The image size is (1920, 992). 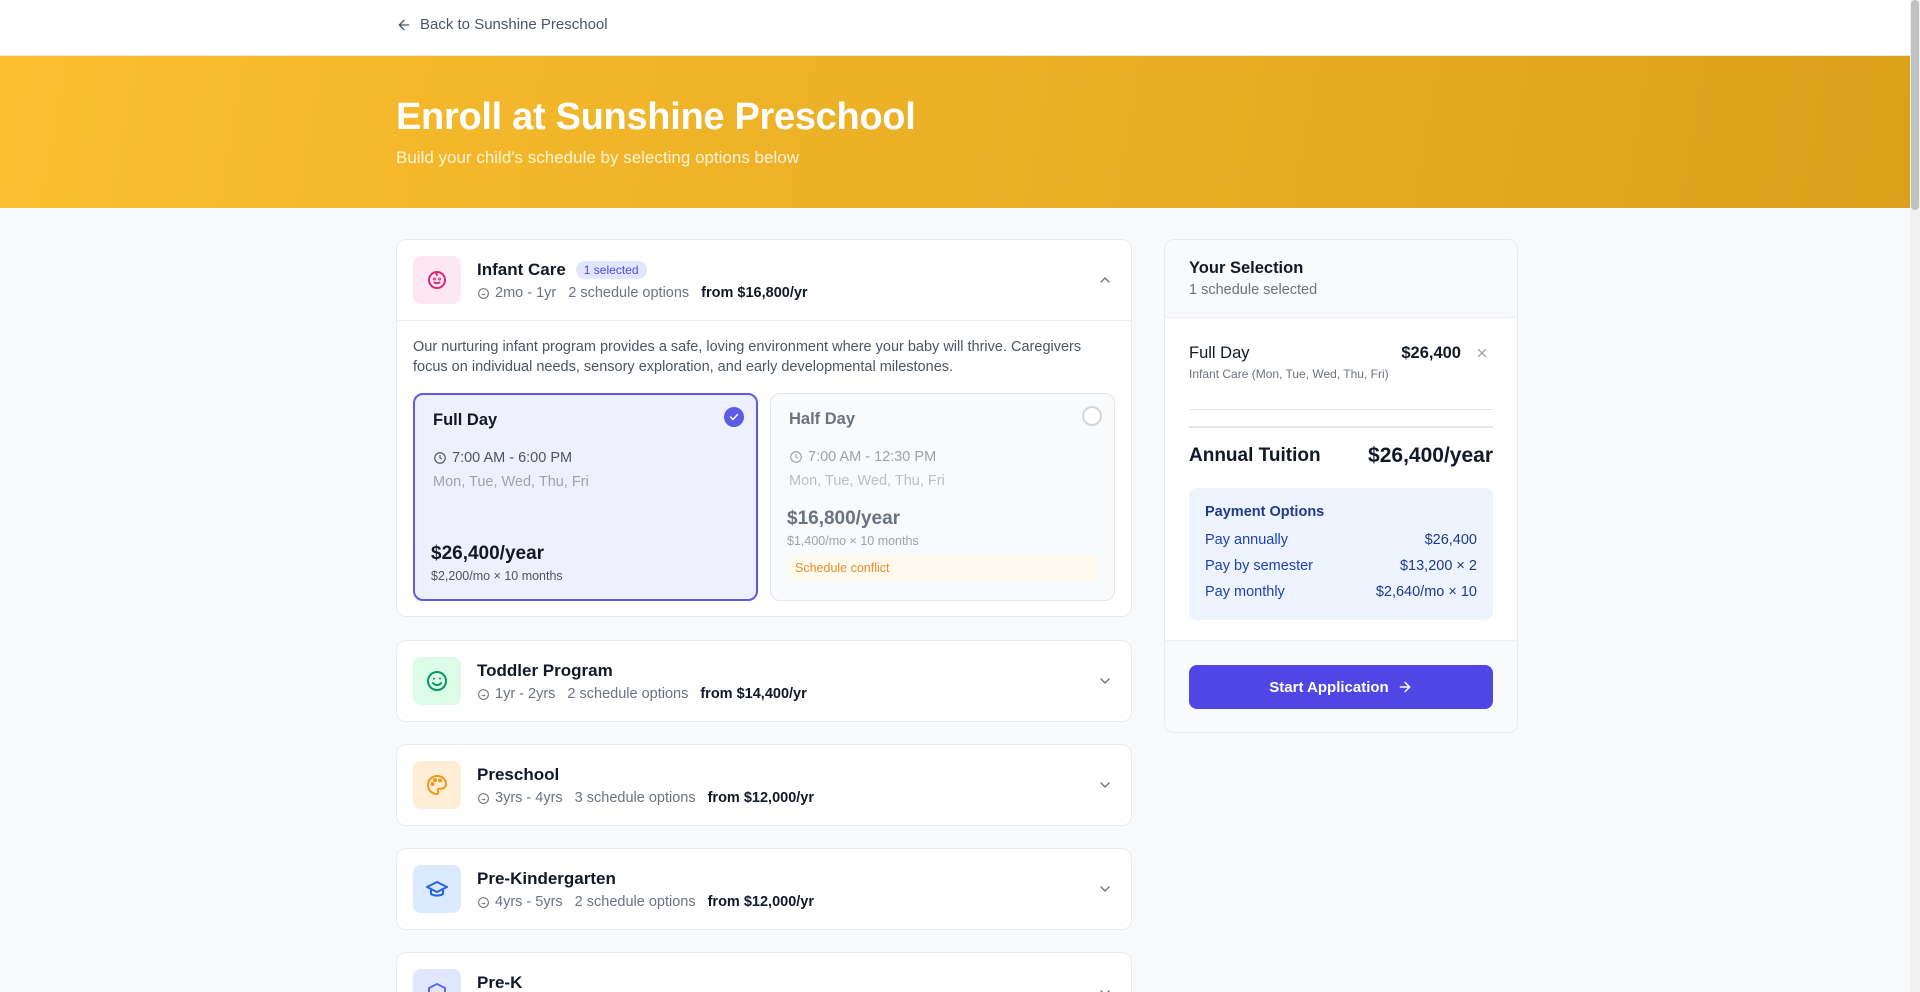 What do you see at coordinates (546, 878) in the screenshot?
I see `program-name: Pre-Kindergarten` at bounding box center [546, 878].